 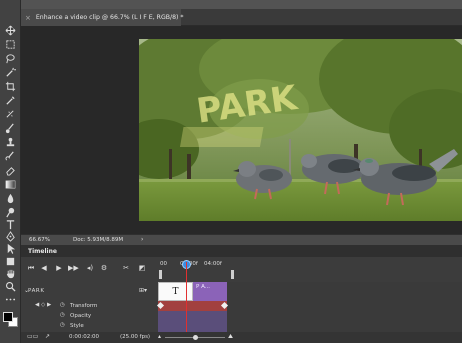 I want to click on text-clip-glyph: T, so click(x=175, y=291).